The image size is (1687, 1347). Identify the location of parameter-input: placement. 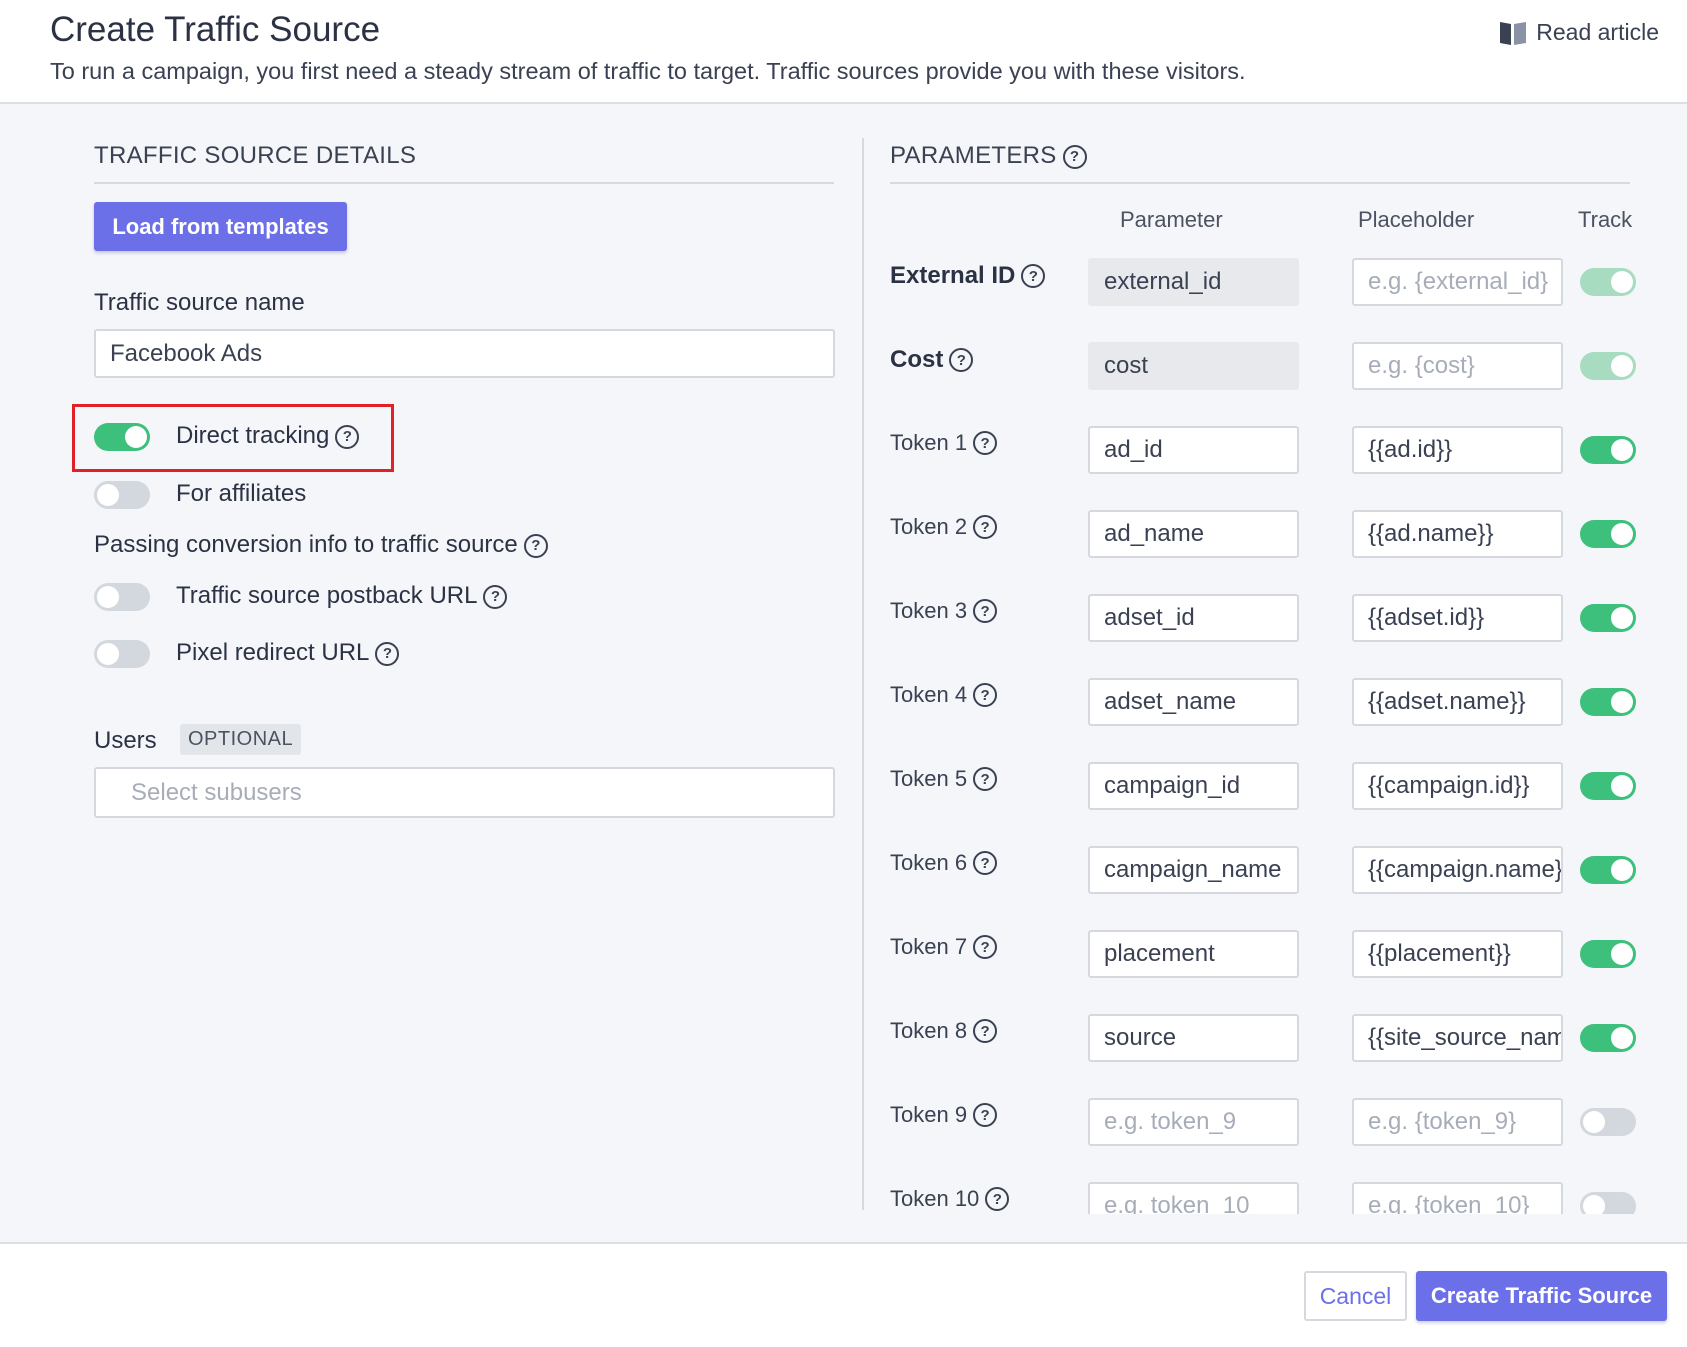
(1193, 954).